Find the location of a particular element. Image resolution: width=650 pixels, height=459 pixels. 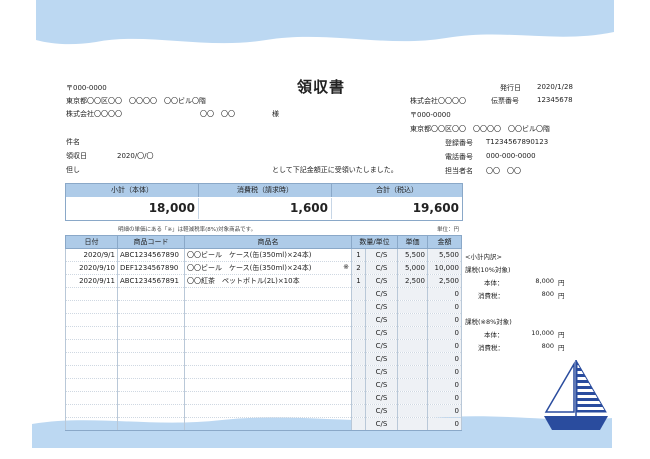

customer-postal: 〒000-0000 is located at coordinates (86, 88).